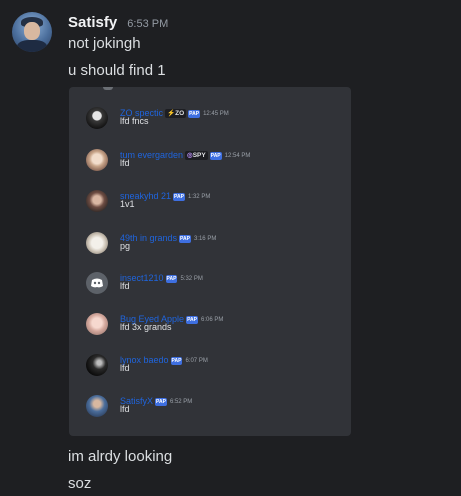  Describe the element at coordinates (97, 118) in the screenshot. I see `dark-avatar-icon` at that location.